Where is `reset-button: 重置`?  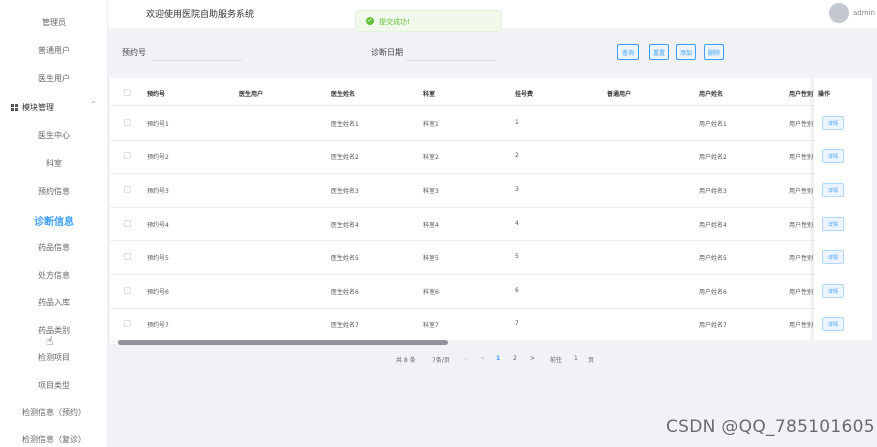
reset-button: 重置 is located at coordinates (659, 52).